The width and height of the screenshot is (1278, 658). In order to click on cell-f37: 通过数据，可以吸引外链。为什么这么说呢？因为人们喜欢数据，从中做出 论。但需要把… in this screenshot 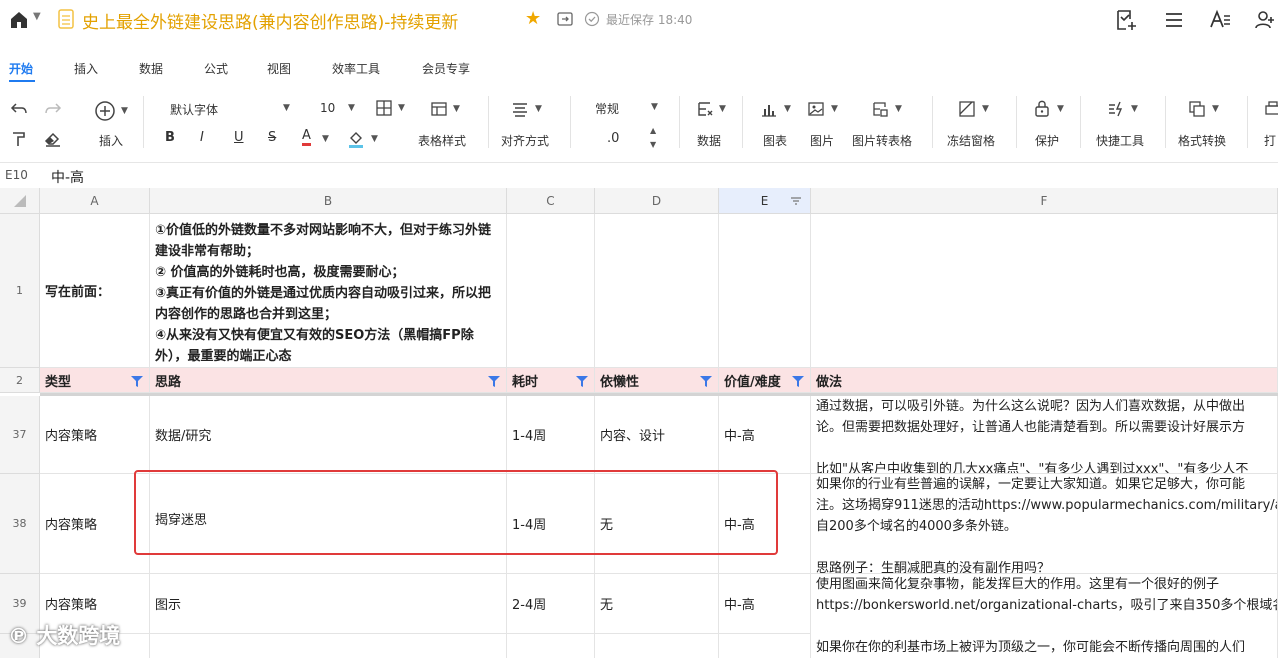, I will do `click(1044, 435)`.